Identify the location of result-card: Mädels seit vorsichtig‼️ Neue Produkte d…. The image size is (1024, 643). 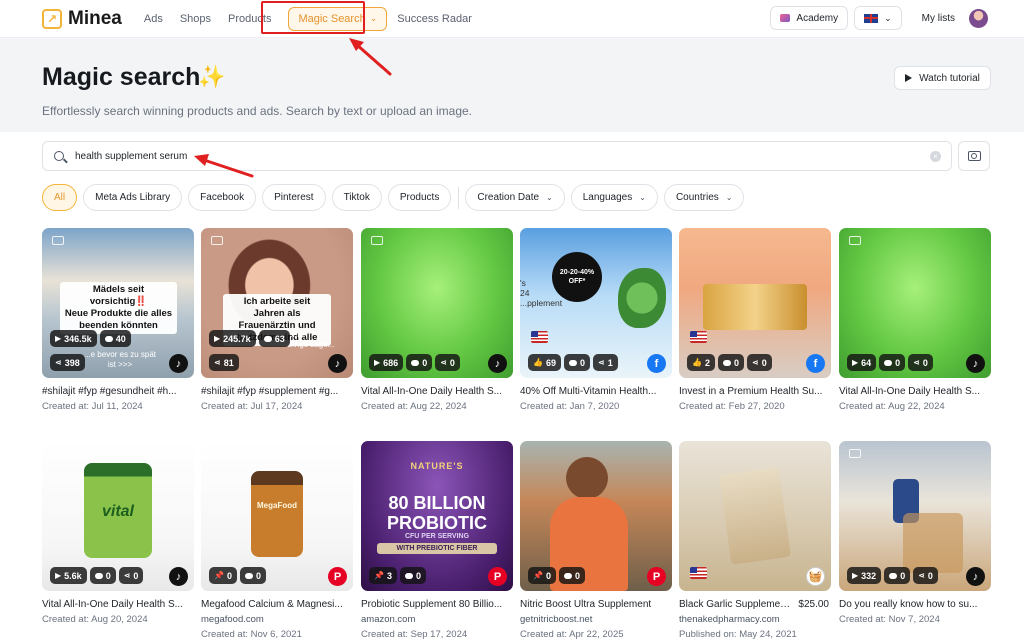
(118, 320).